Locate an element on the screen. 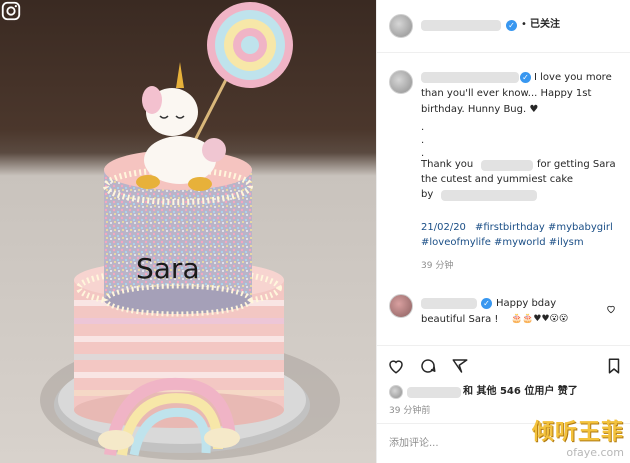 The width and height of the screenshot is (630, 463). caption-username-redacted is located at coordinates (470, 77).